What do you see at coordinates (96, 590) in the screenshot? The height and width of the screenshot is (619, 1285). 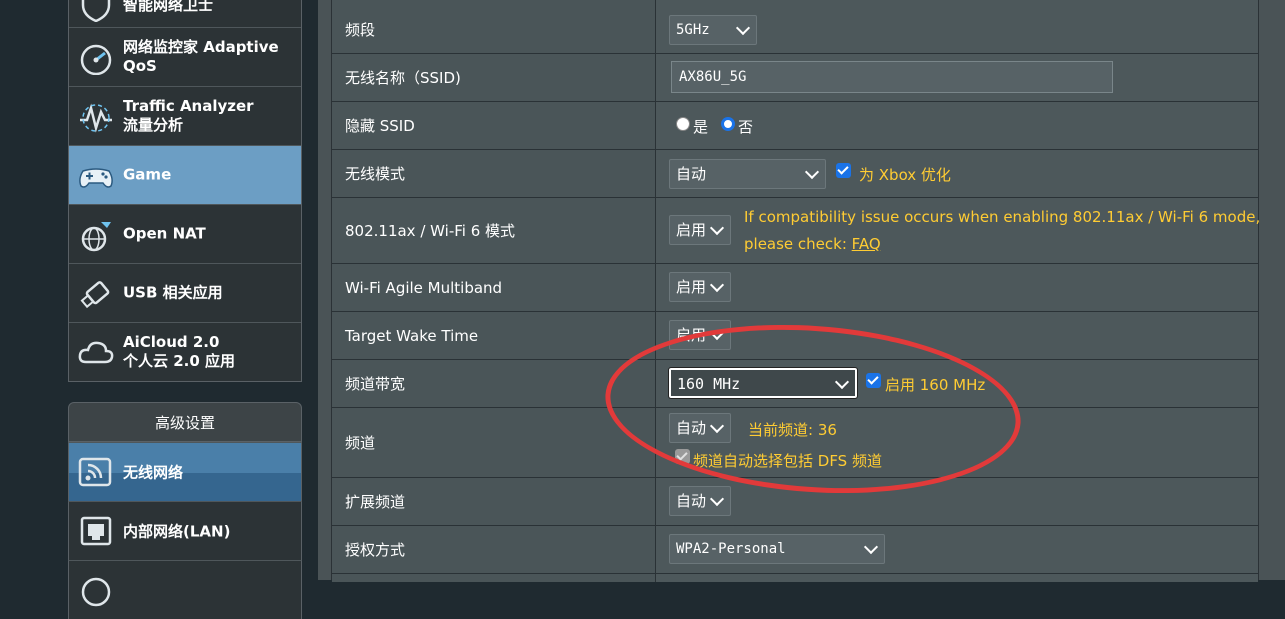 I see `globe-icon` at bounding box center [96, 590].